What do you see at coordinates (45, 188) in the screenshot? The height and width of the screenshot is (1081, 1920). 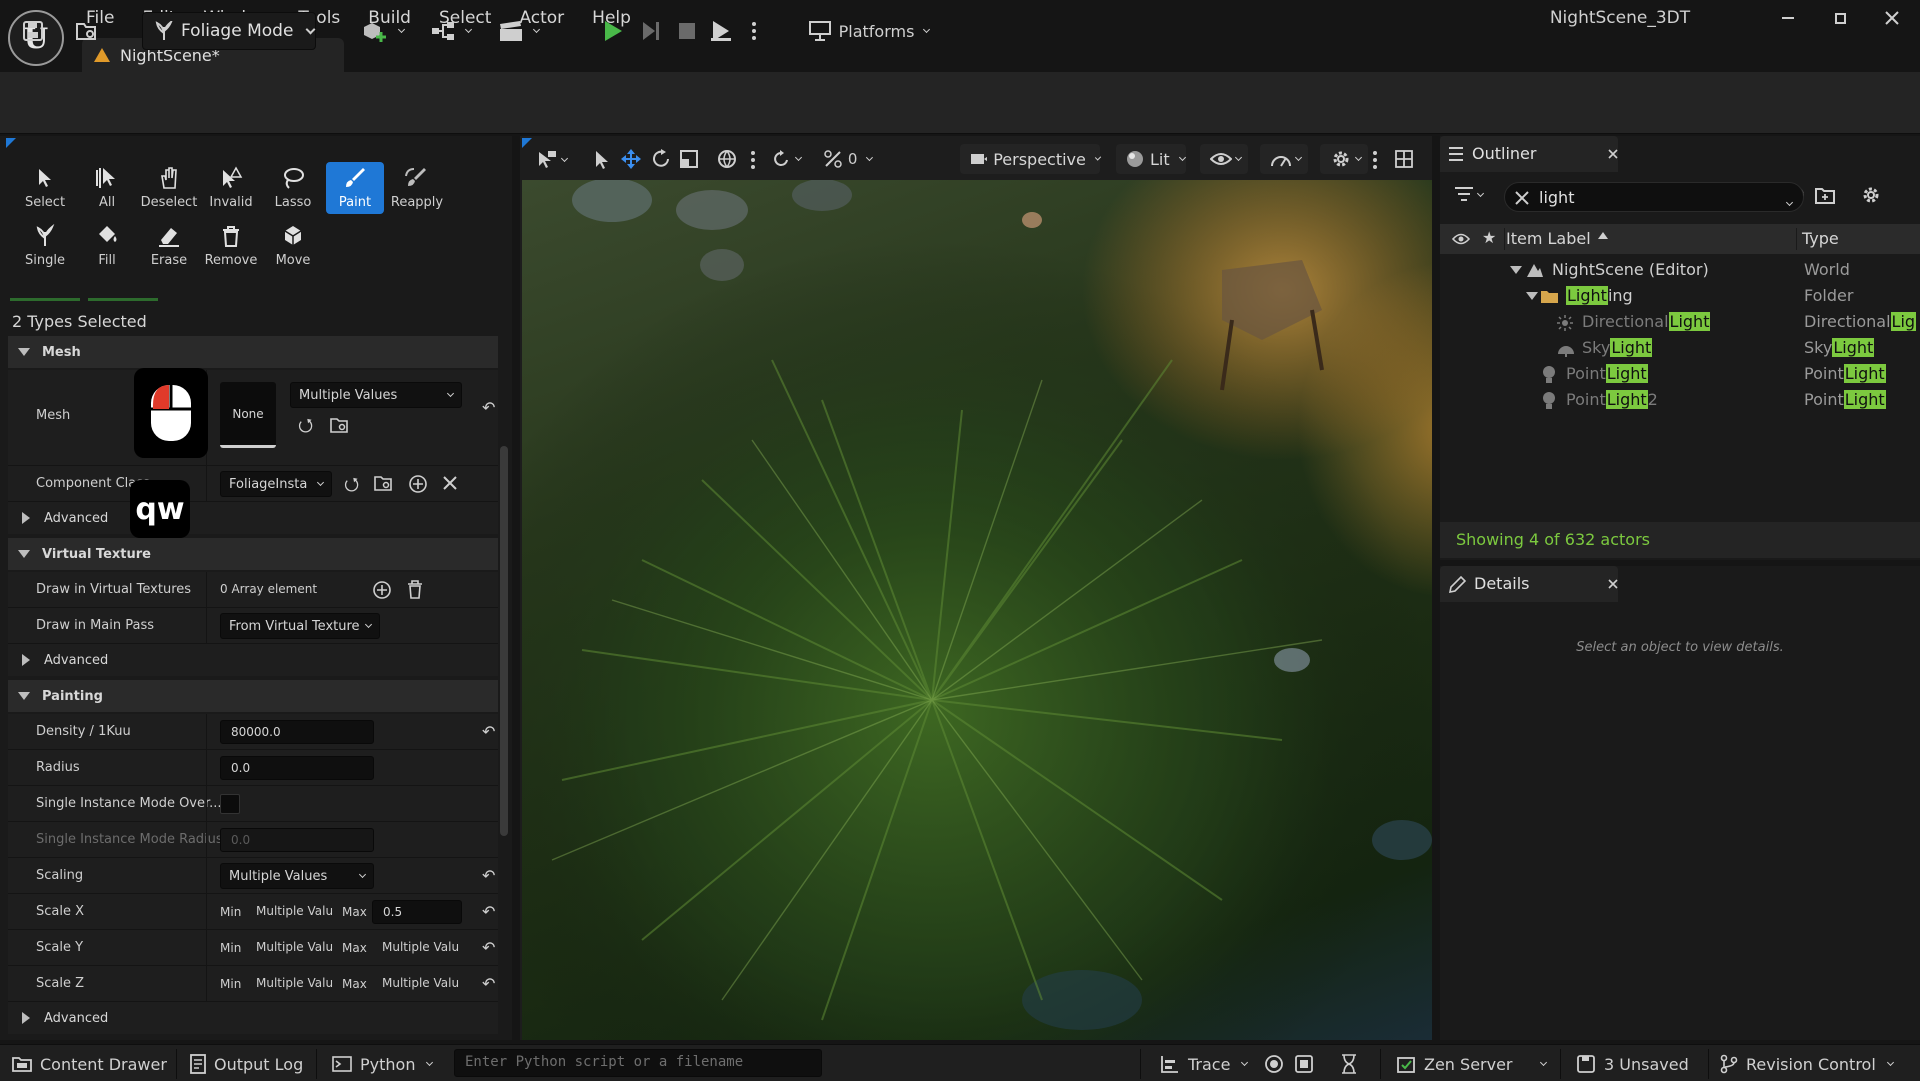 I see `tool-select: Select` at bounding box center [45, 188].